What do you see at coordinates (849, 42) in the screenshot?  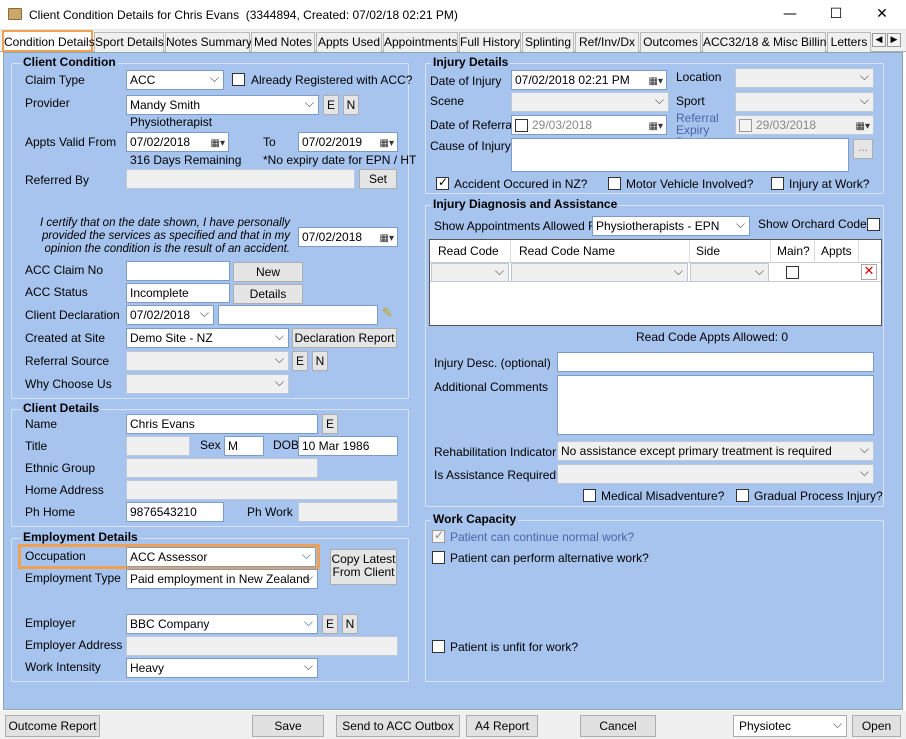 I see `tab-letters: Letters` at bounding box center [849, 42].